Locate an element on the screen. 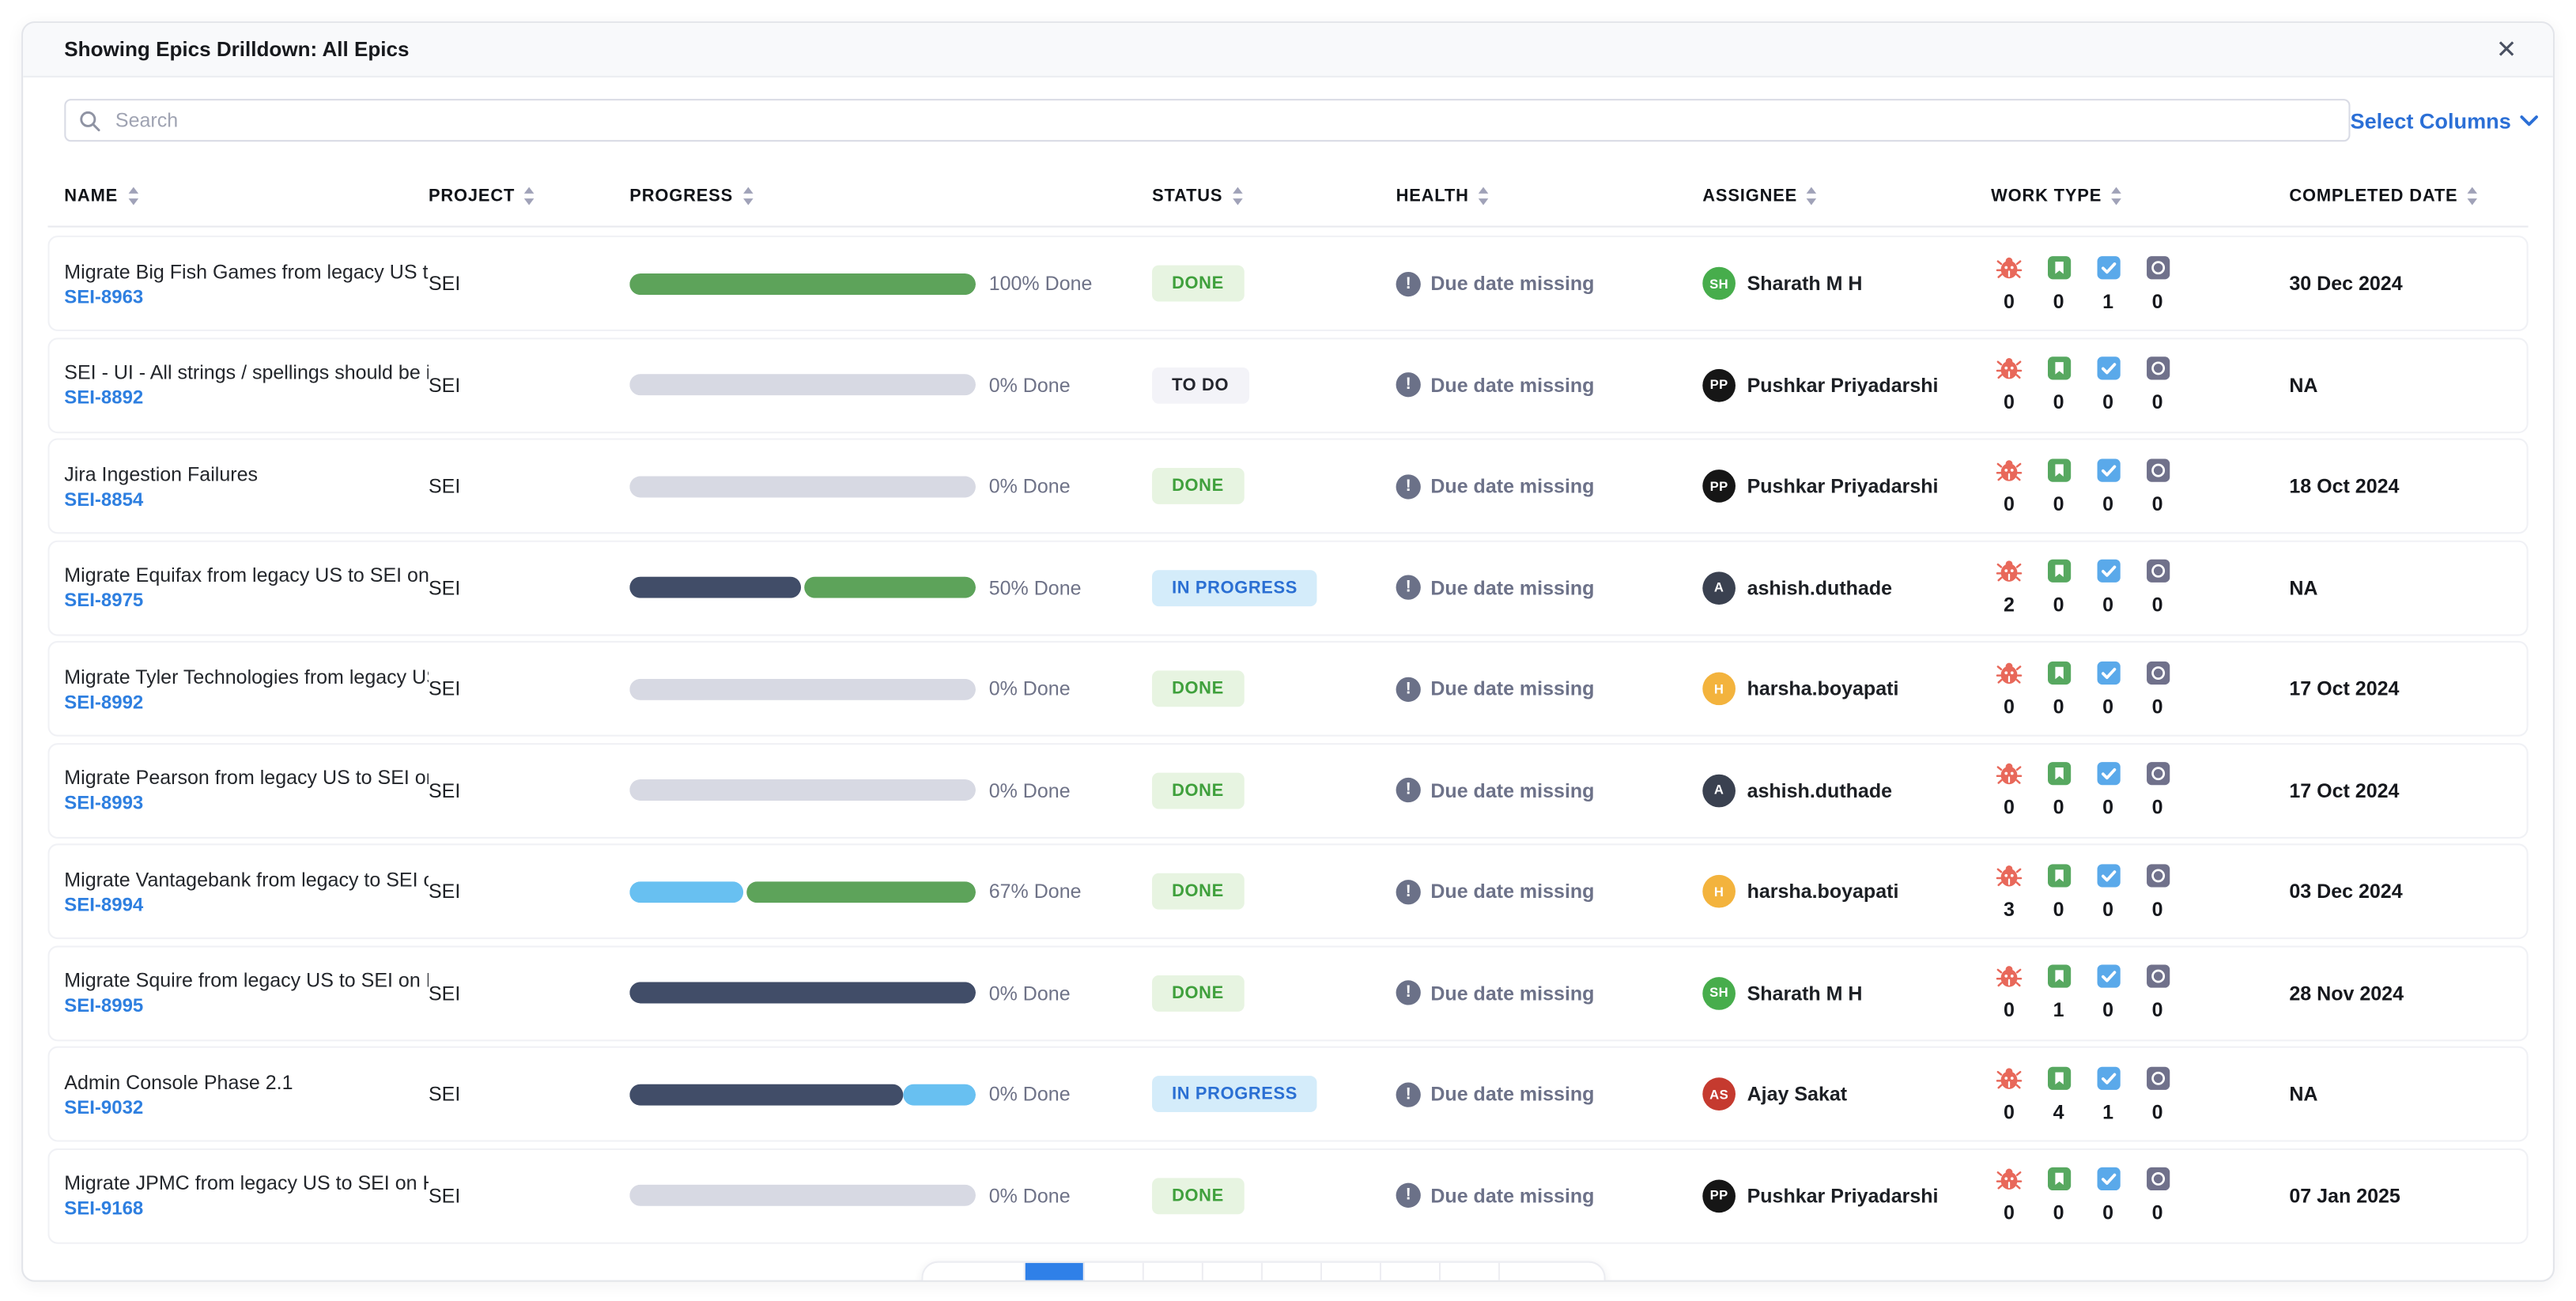  epic-key-link: SEI-8995 is located at coordinates (246, 1007).